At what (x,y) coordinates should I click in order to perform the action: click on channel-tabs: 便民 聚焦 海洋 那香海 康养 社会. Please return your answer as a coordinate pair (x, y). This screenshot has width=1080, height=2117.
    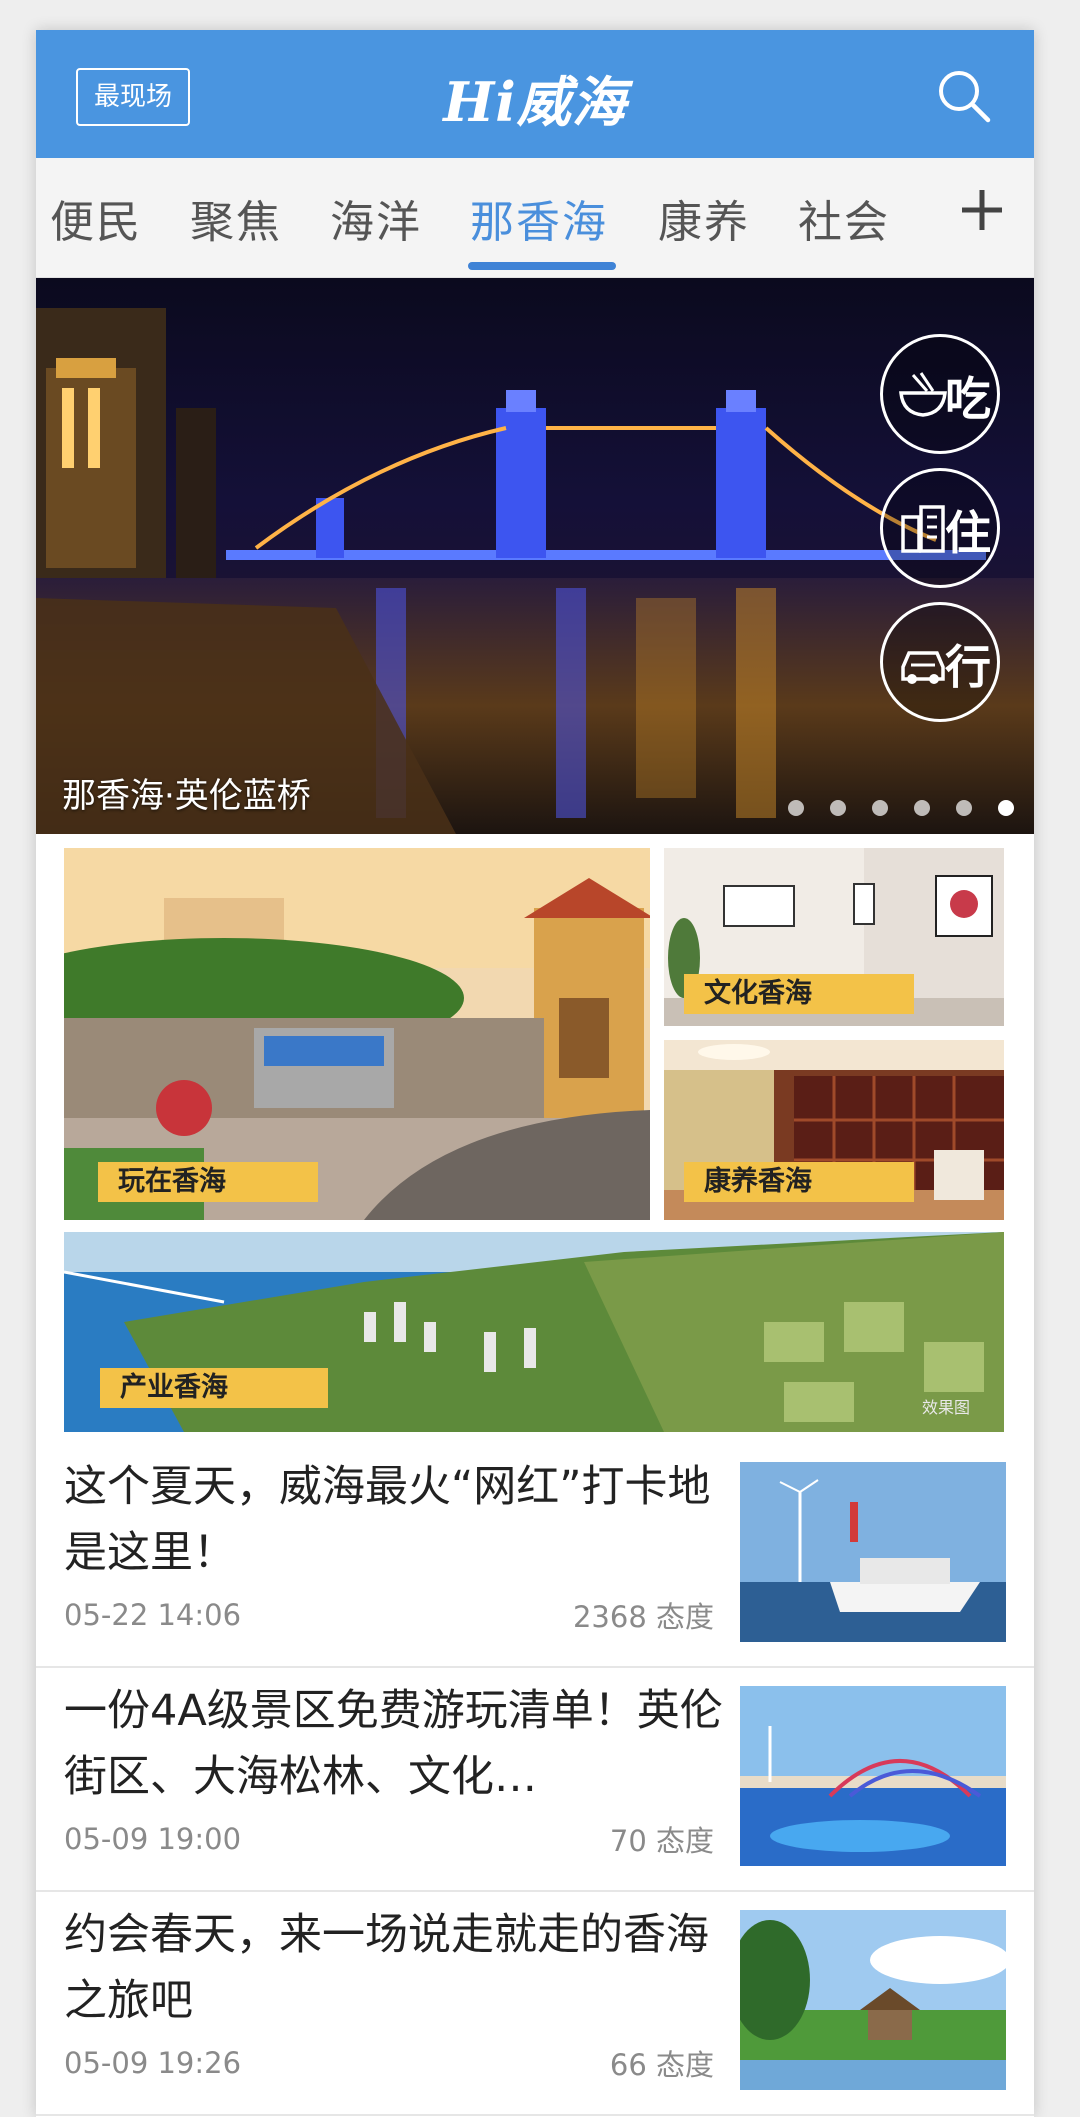
    Looking at the image, I should click on (535, 218).